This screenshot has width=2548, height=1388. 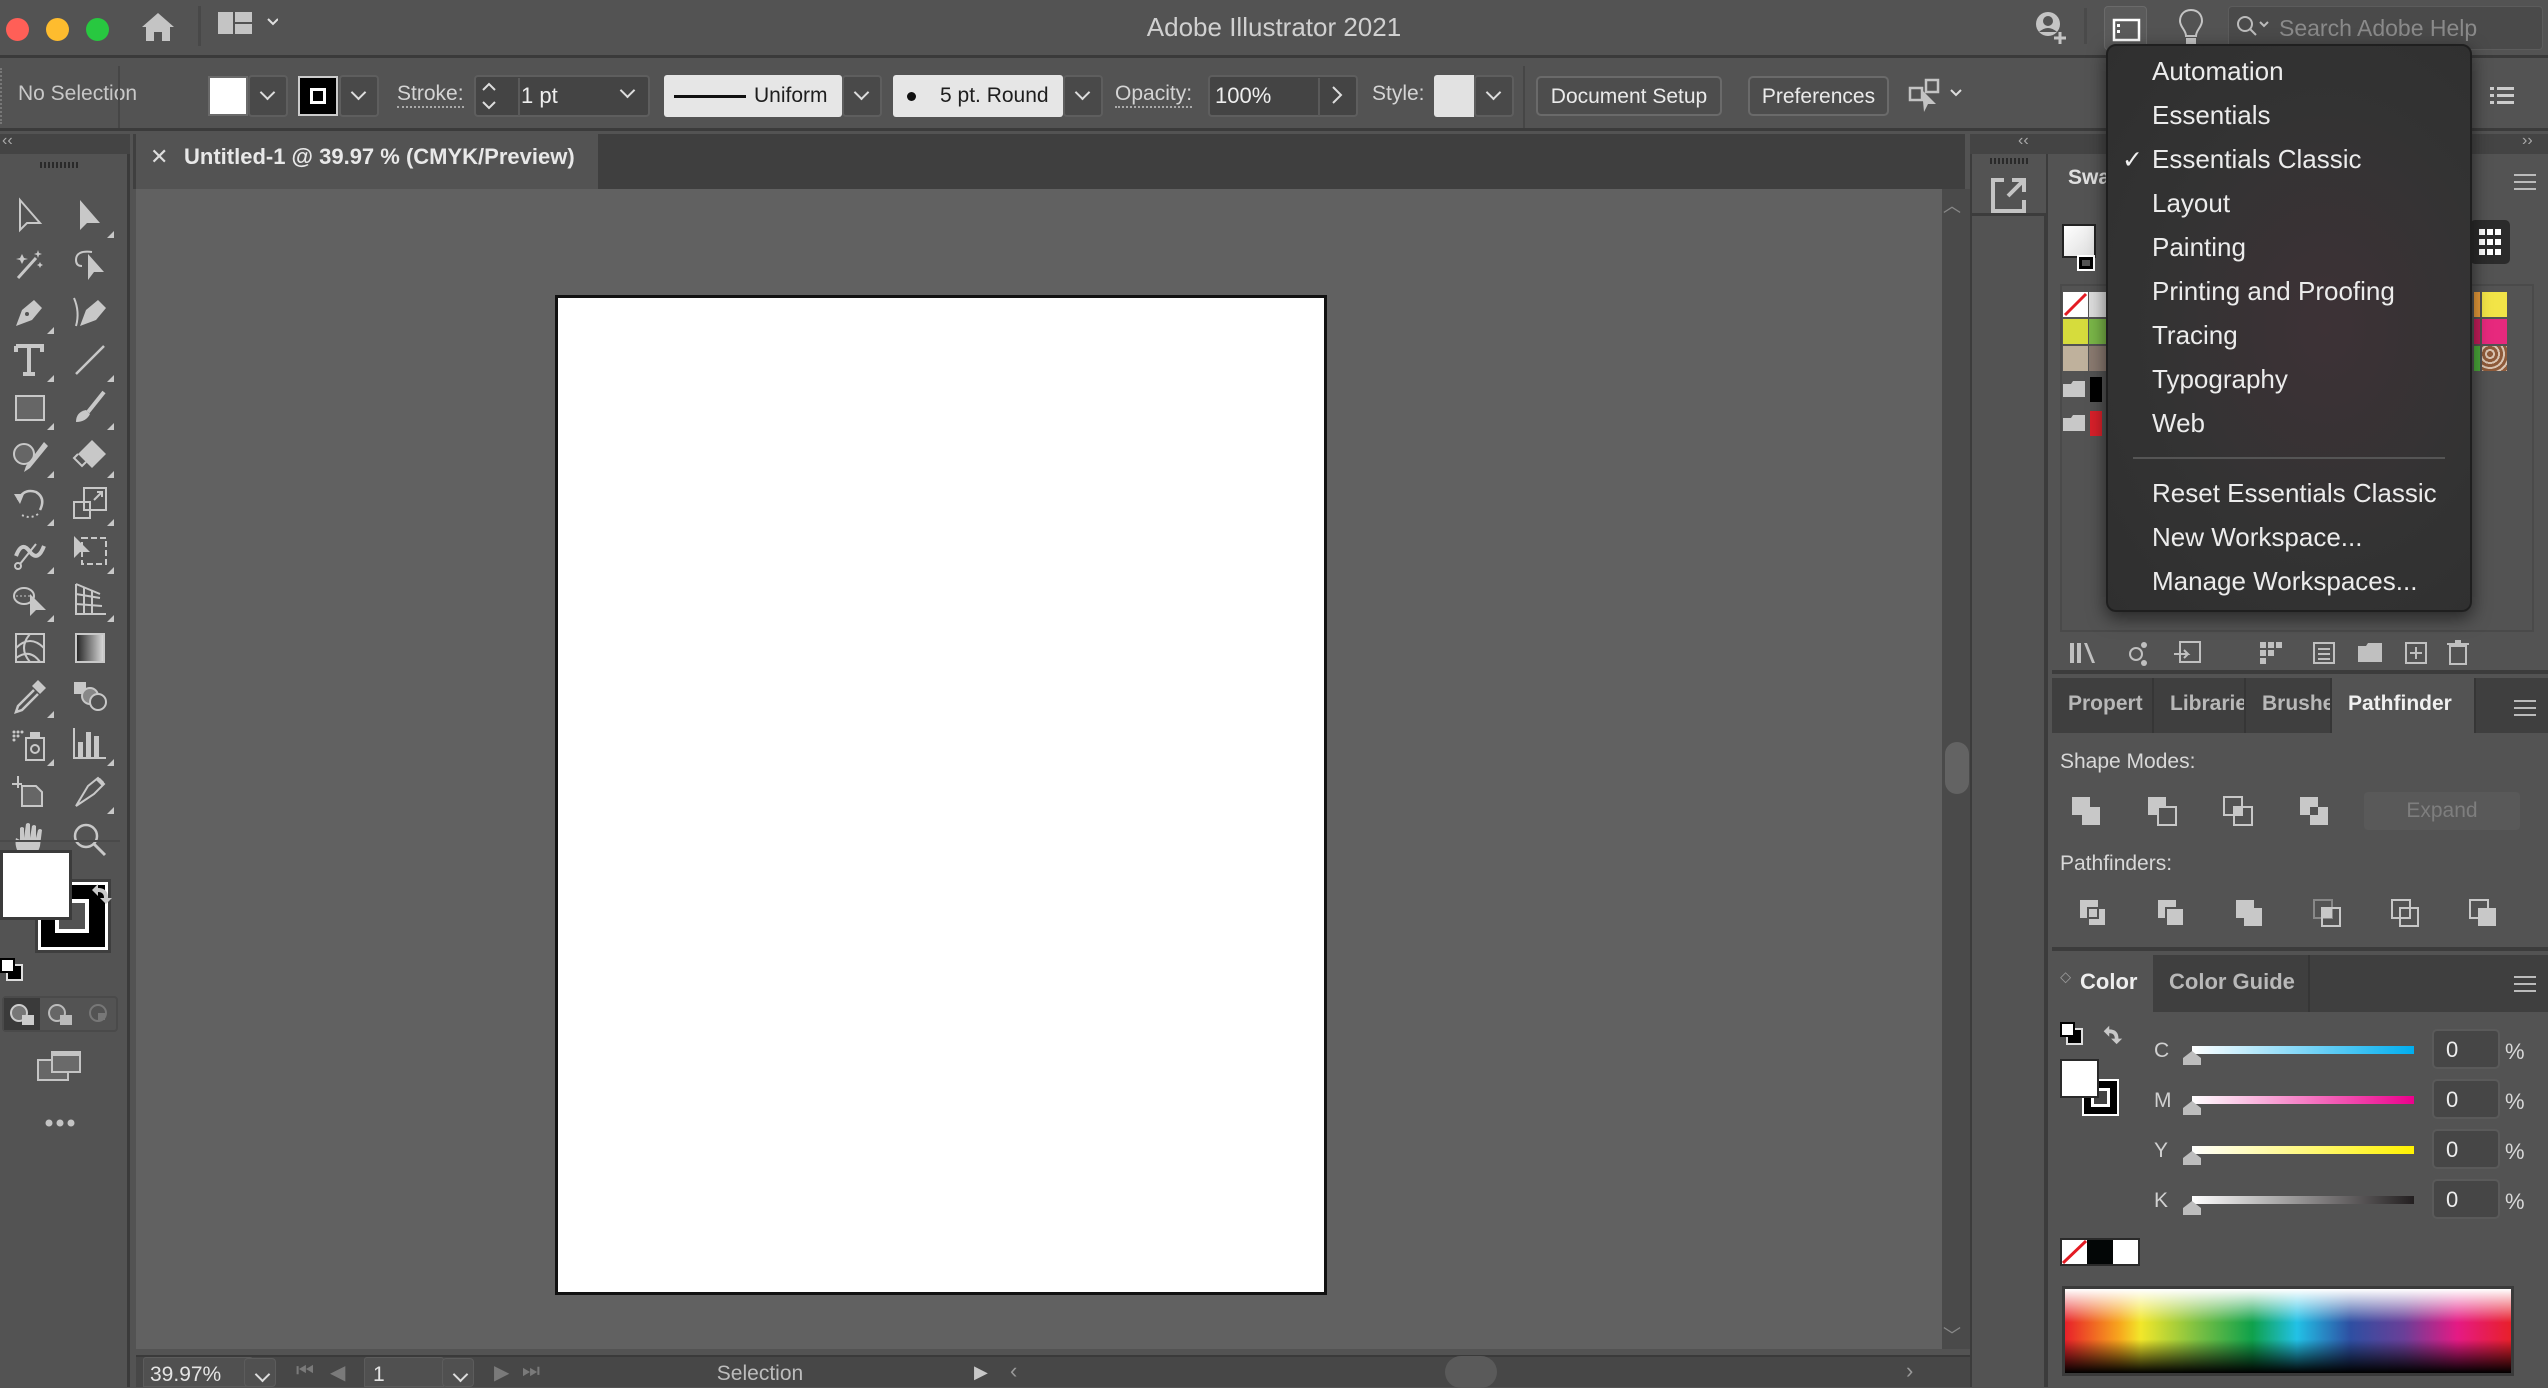 What do you see at coordinates (753, 96) in the screenshot?
I see `variable-width-profile: Uniform` at bounding box center [753, 96].